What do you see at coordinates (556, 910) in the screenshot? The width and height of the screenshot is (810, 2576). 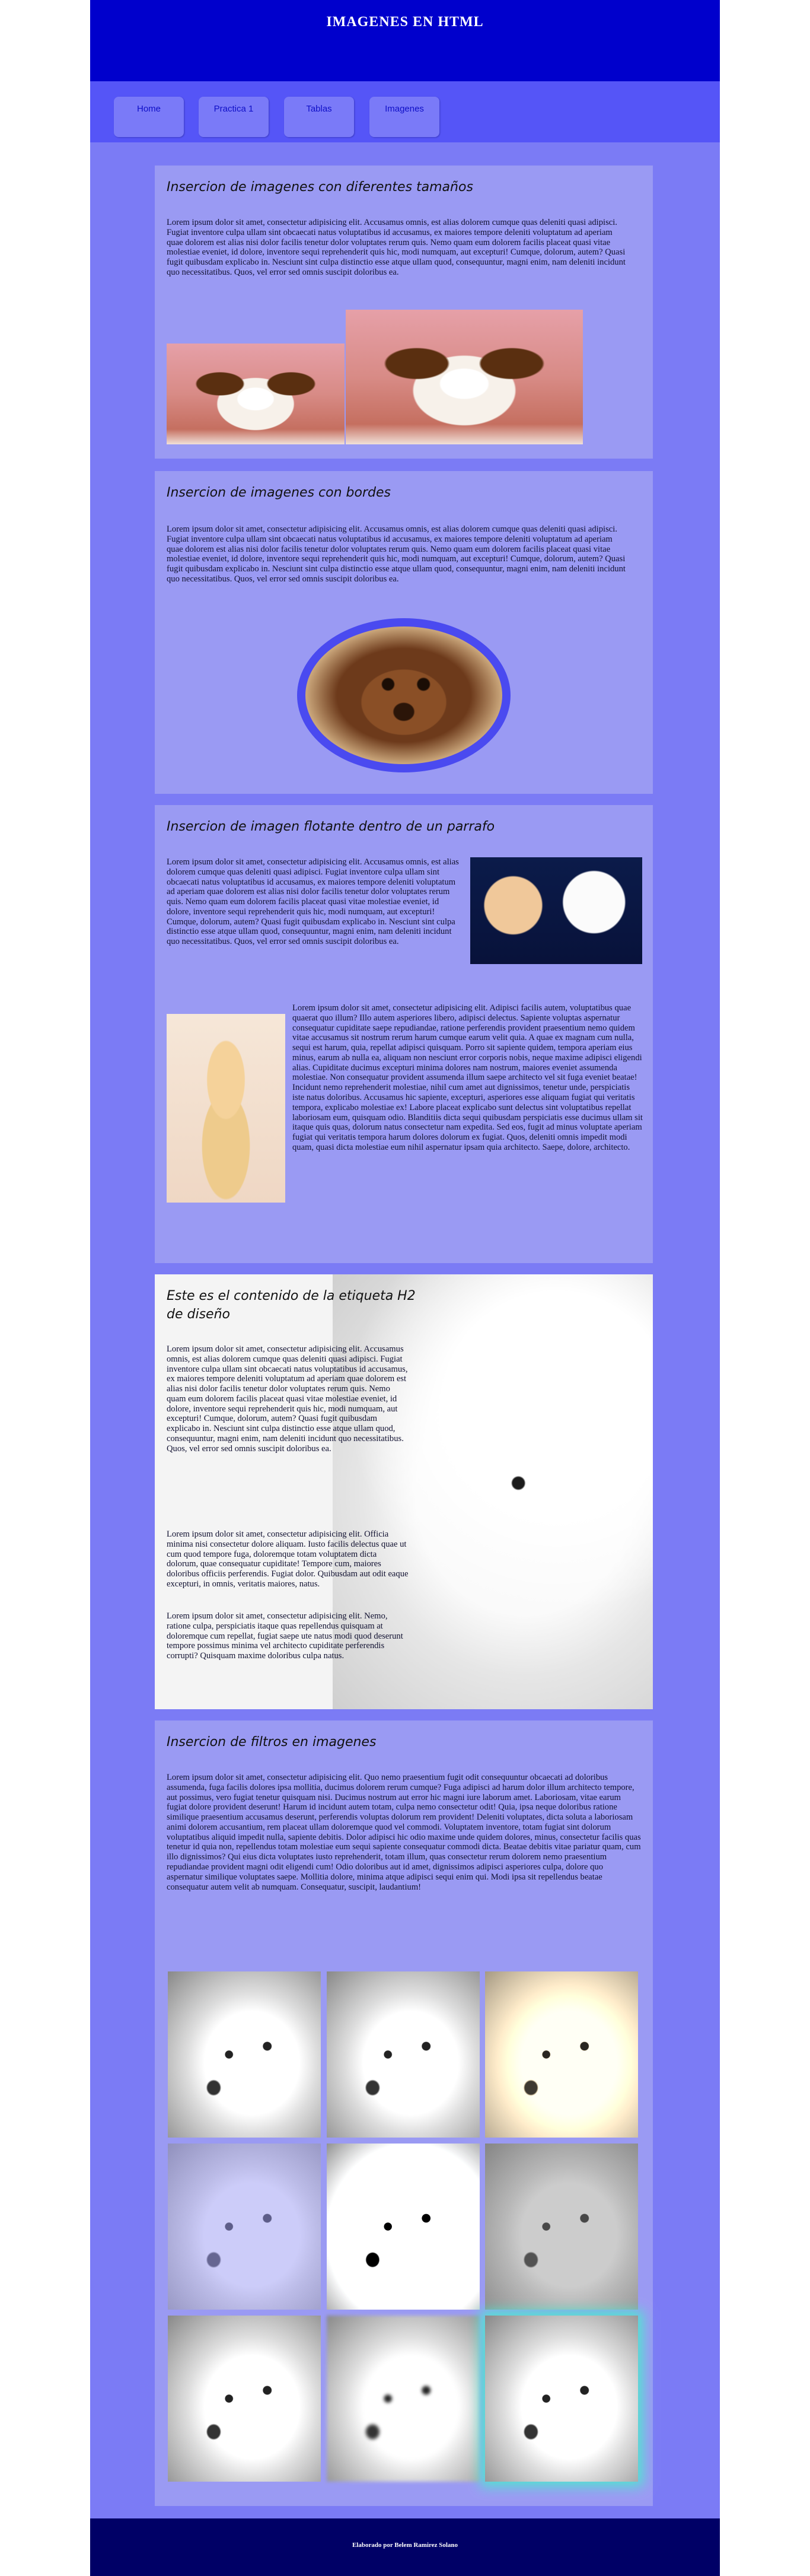 I see `pomeranian-image` at bounding box center [556, 910].